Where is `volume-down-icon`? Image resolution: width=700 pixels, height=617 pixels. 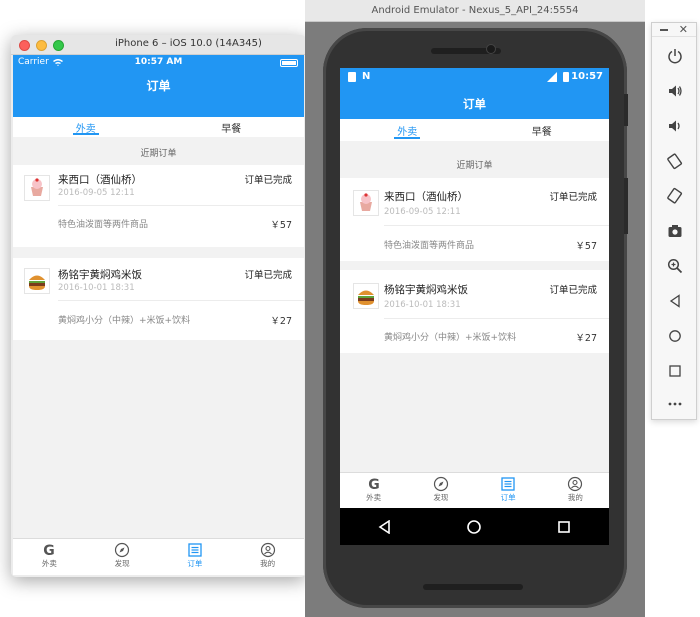 volume-down-icon is located at coordinates (674, 126).